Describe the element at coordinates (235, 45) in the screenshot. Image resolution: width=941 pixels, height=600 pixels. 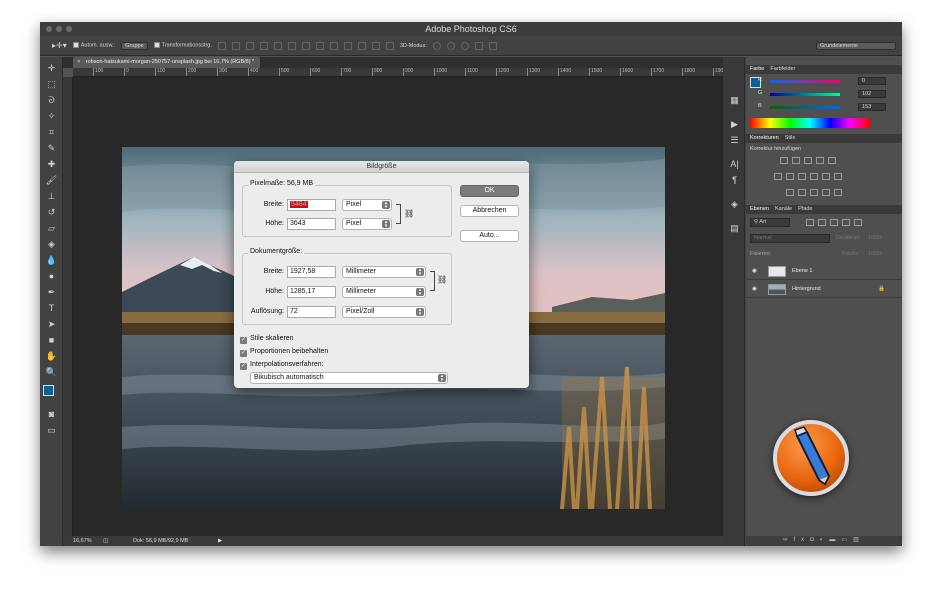
I see `align-middle-icon` at that location.